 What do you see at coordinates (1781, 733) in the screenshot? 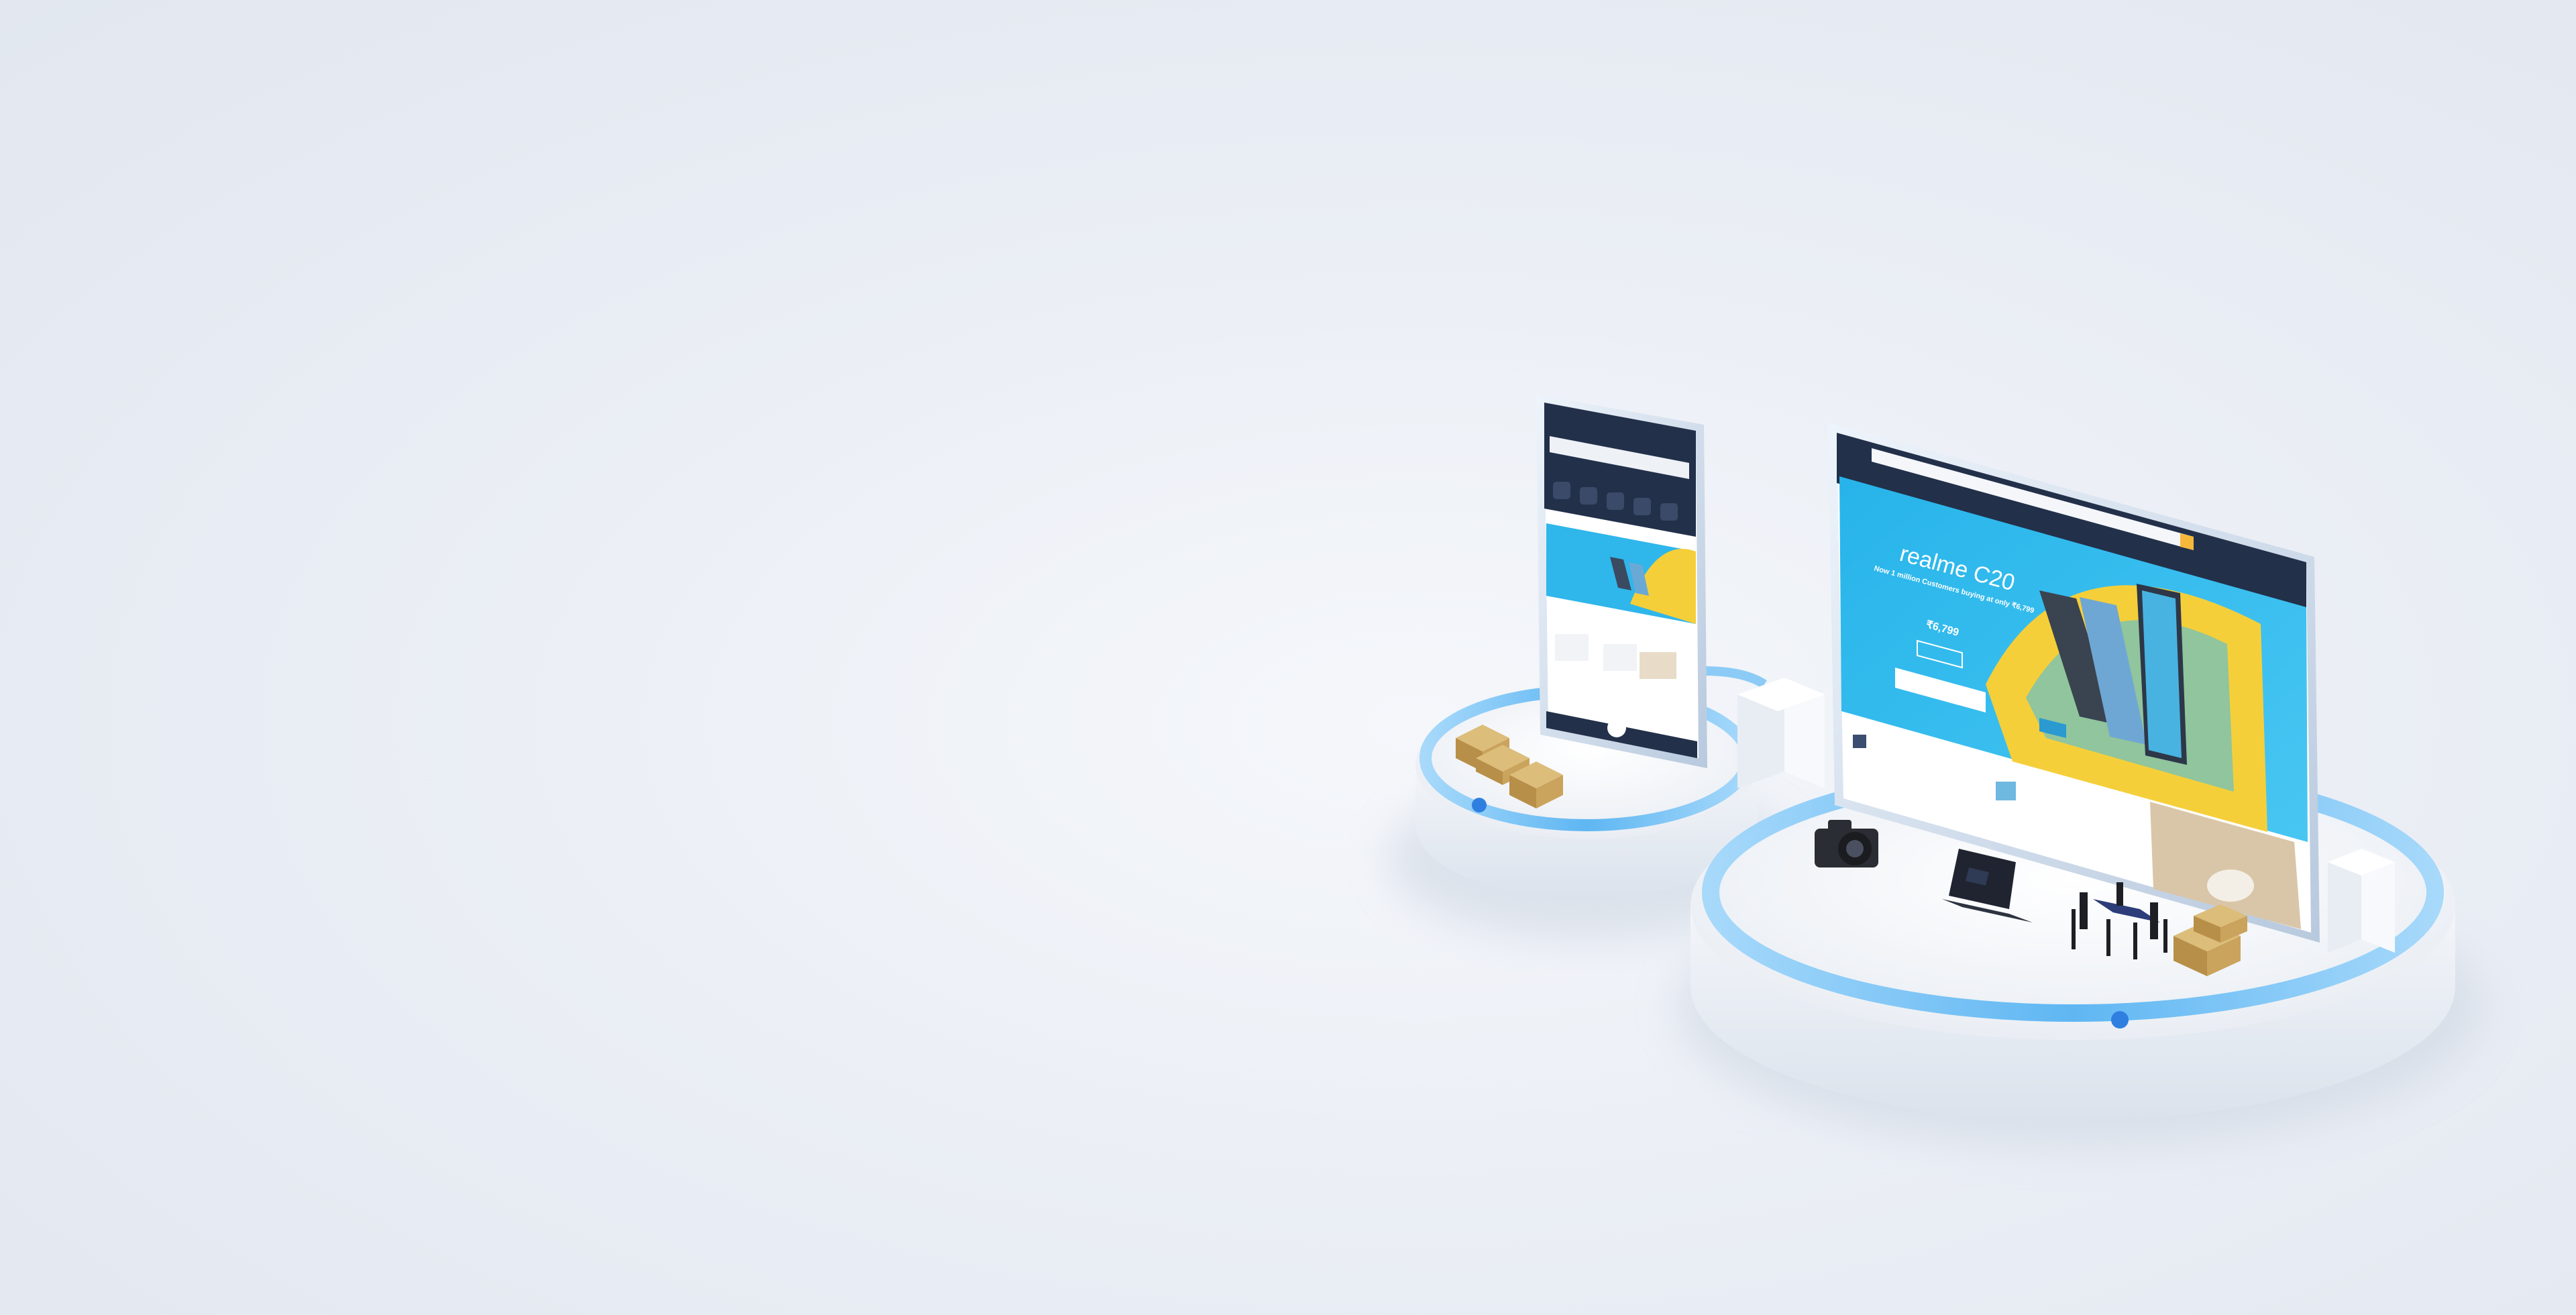
I see `pillar-left` at bounding box center [1781, 733].